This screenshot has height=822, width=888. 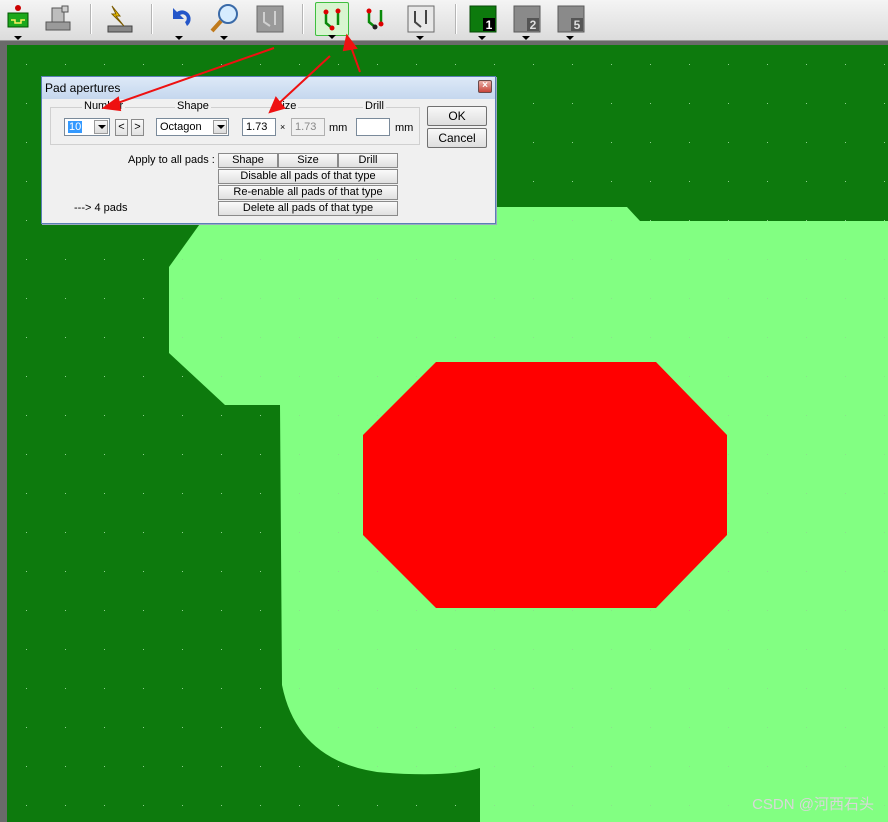 I want to click on layer-1-button: 1, so click(x=483, y=21).